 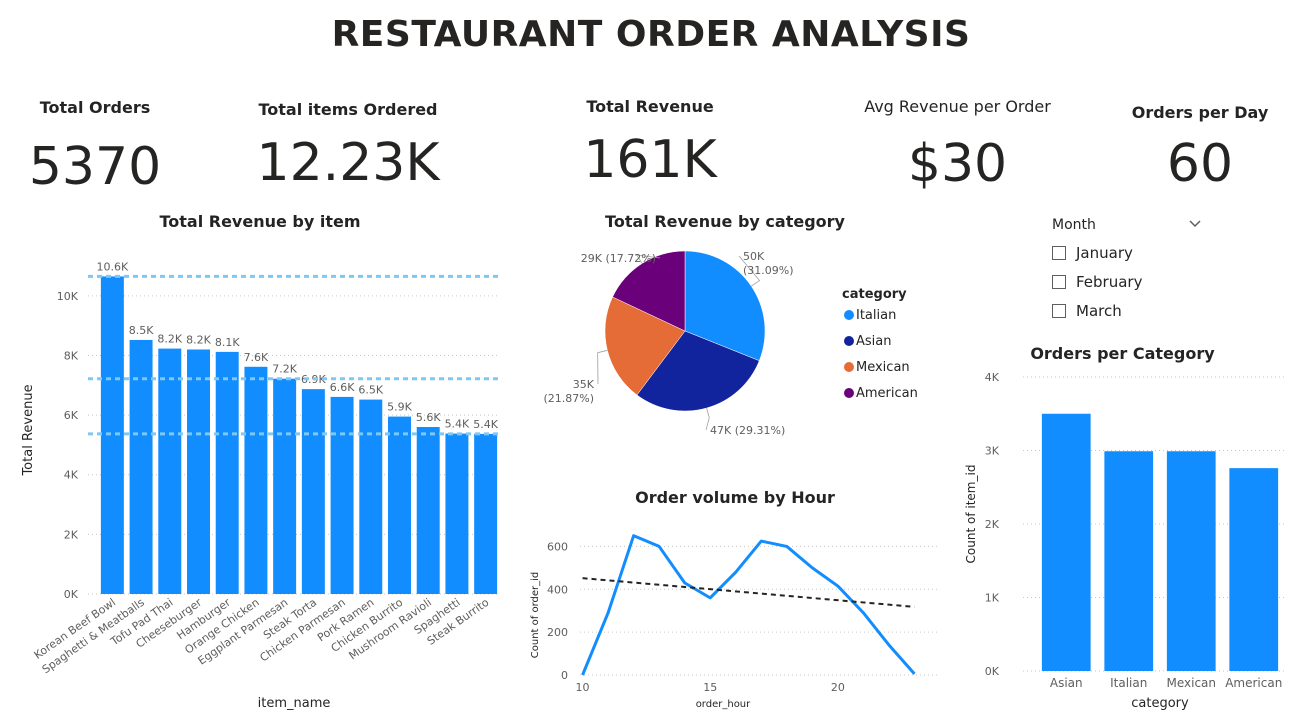 I want to click on kpi-label: Total Revenue, so click(x=650, y=106).